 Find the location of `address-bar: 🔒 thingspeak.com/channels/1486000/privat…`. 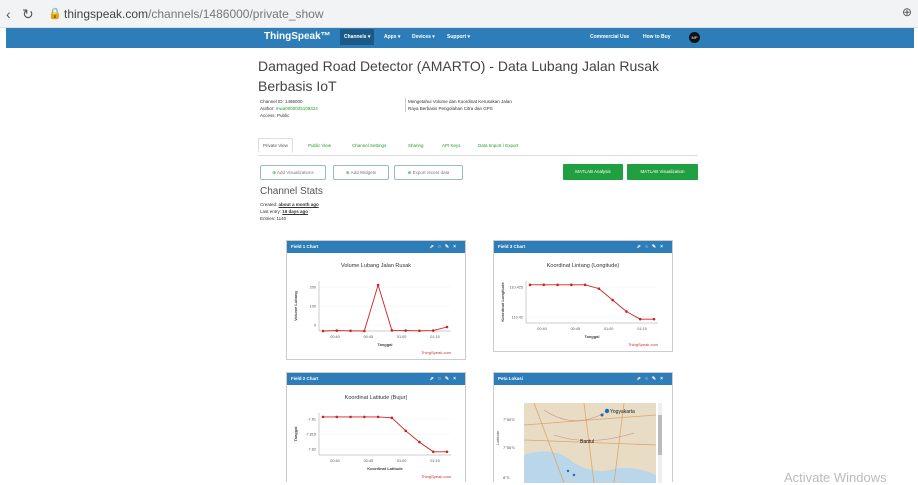

address-bar: 🔒 thingspeak.com/channels/1486000/privat… is located at coordinates (474, 14).